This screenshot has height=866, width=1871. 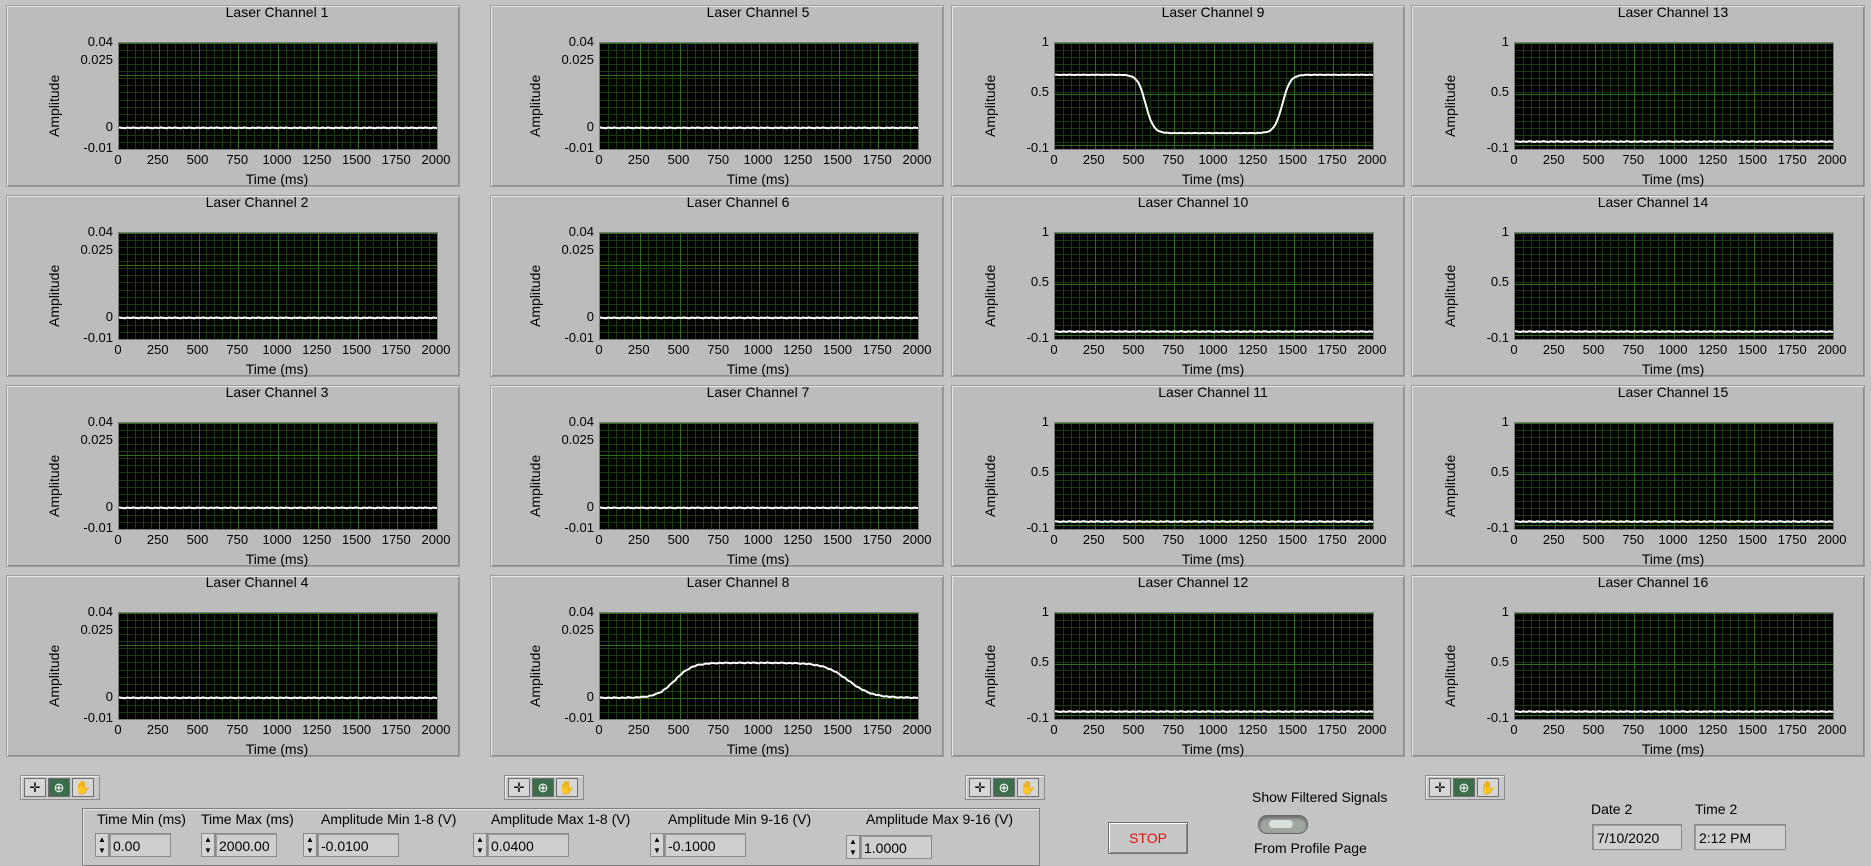 I want to click on amp-max-1-8-control: ▲ ▼ 0.0400, so click(x=521, y=845).